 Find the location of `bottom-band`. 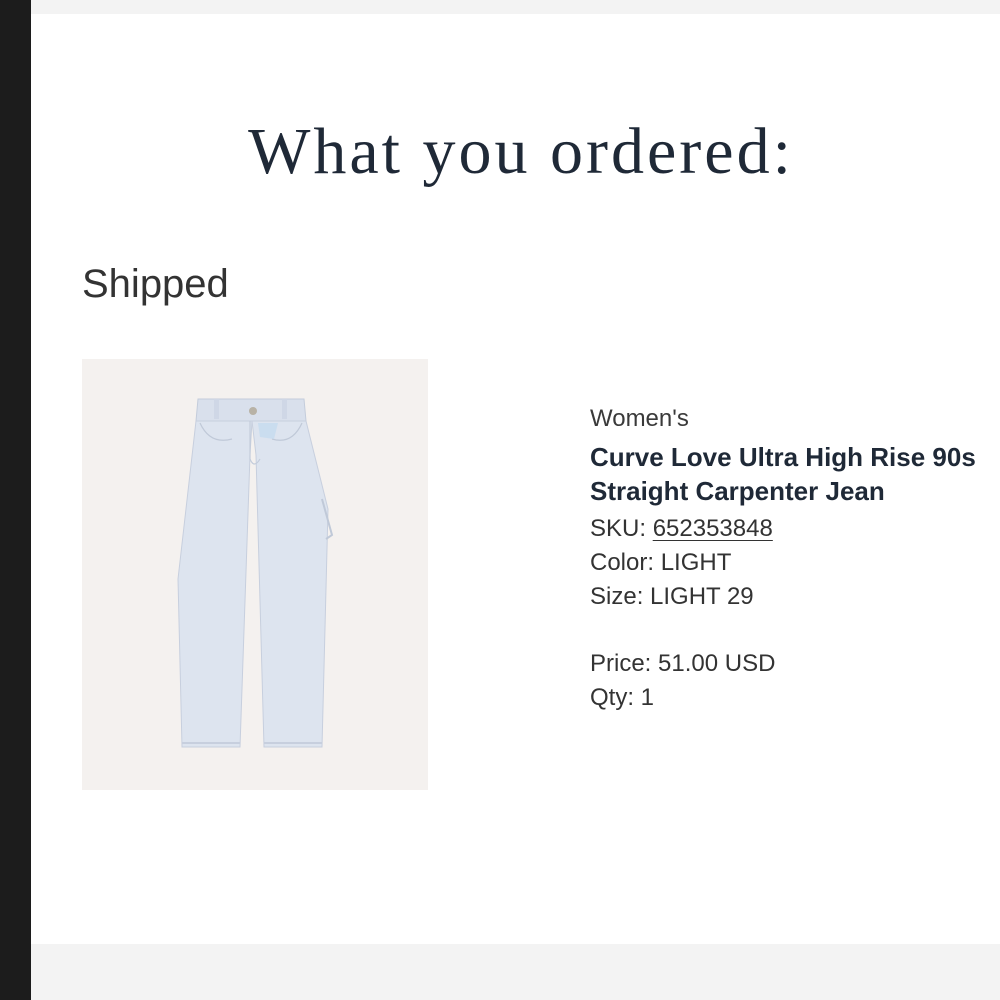

bottom-band is located at coordinates (515, 972).